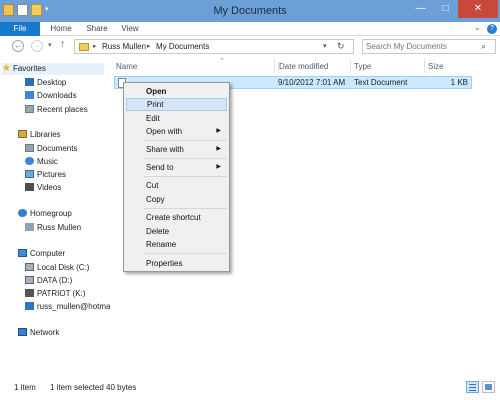 The height and width of the screenshot is (400, 500). I want to click on tab-view: View, so click(130, 29).